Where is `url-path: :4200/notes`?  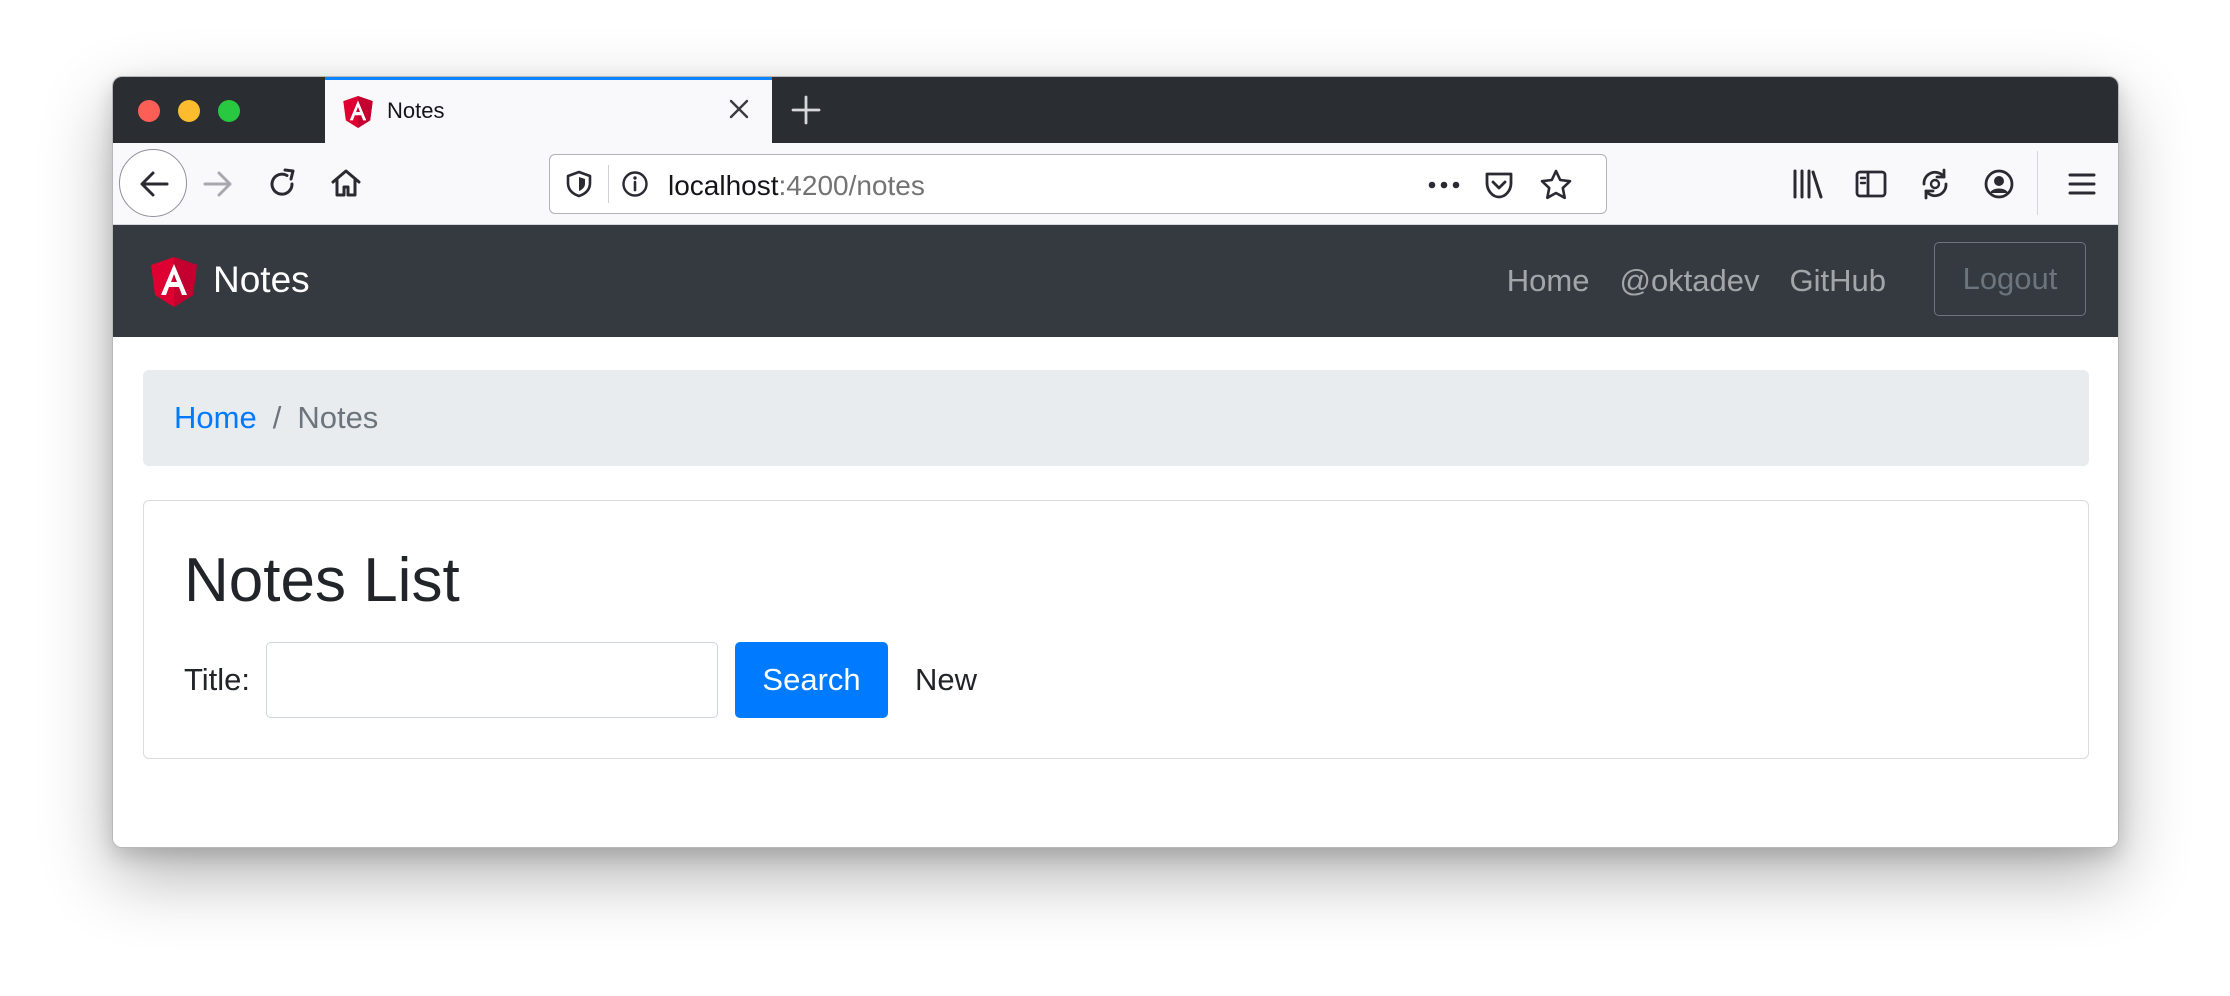
url-path: :4200/notes is located at coordinates (851, 185).